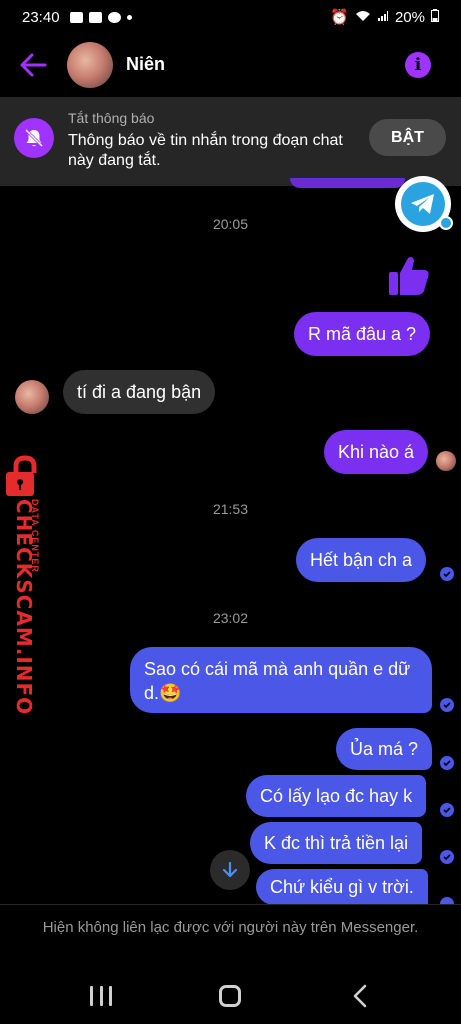 The width and height of the screenshot is (461, 1024). I want to click on system-nav-bar, so click(230, 996).